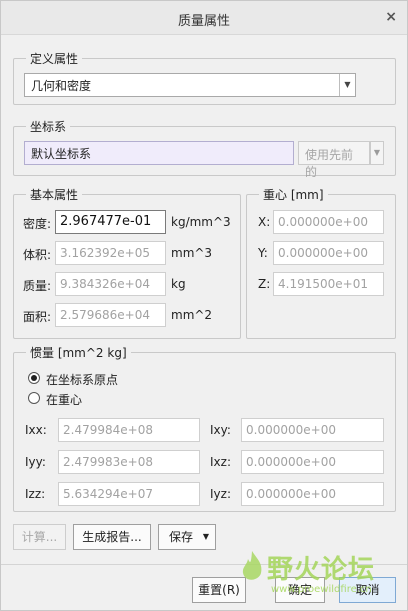 This screenshot has height=611, width=408. What do you see at coordinates (54, 58) in the screenshot?
I see `define-properties-label: 定义属性` at bounding box center [54, 58].